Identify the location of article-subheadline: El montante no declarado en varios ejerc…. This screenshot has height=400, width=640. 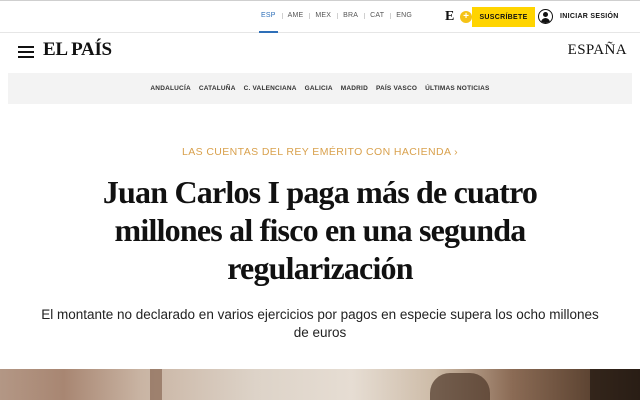
(320, 323).